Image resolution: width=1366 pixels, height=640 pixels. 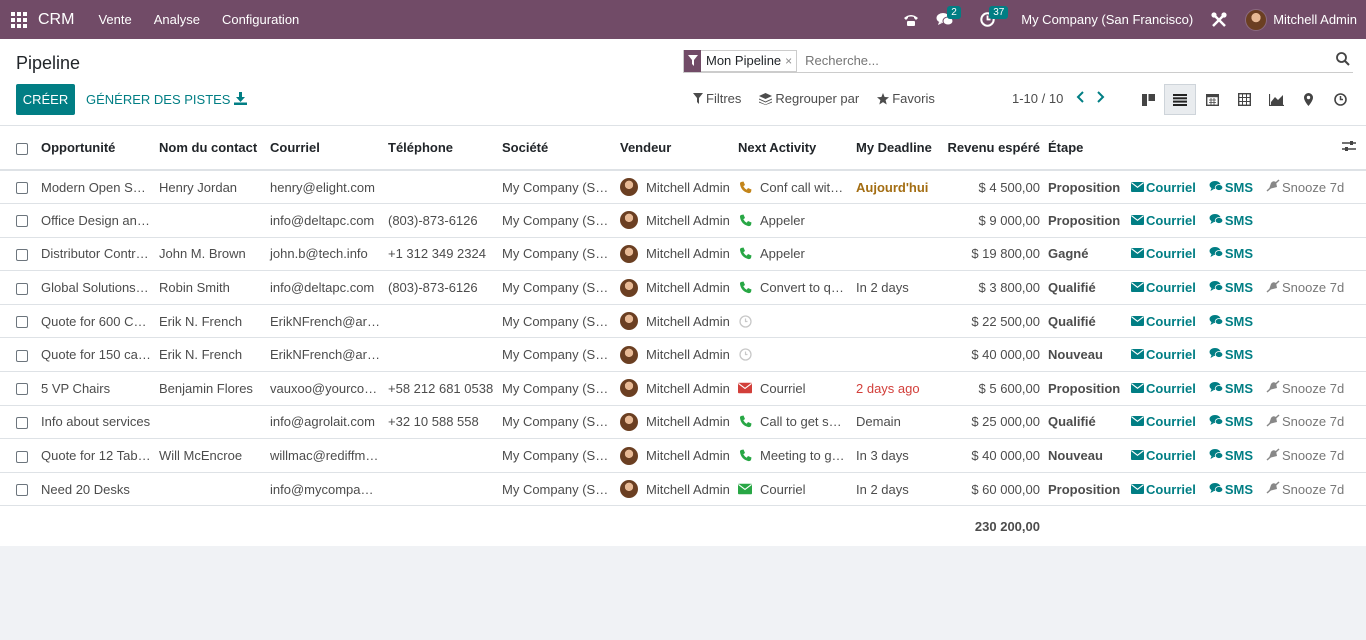 What do you see at coordinates (158, 99) in the screenshot?
I see `generate-leads-button: GÉNÉRER DES PISTES` at bounding box center [158, 99].